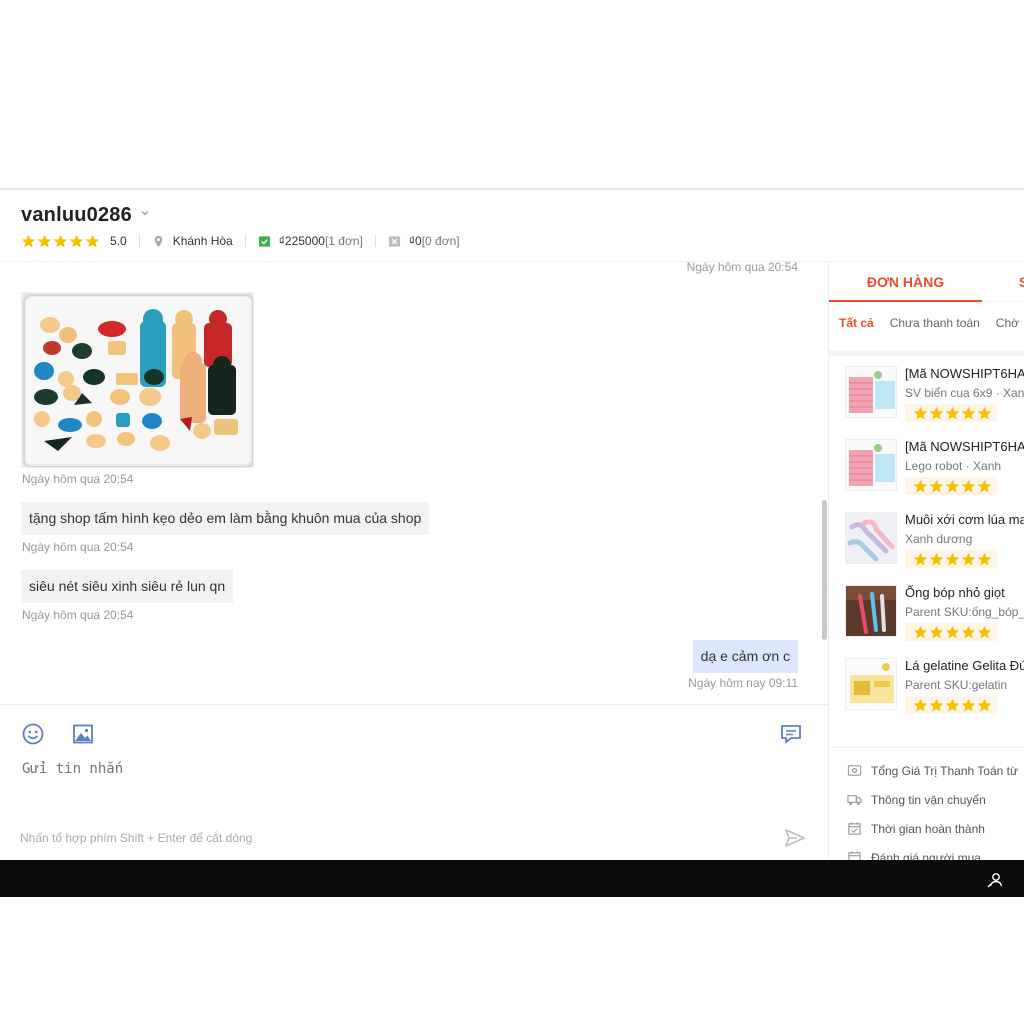  I want to click on order-item: [Mã NOWSHIPT6HA SV biển cua 6x9 · Xan, so click(934, 396).